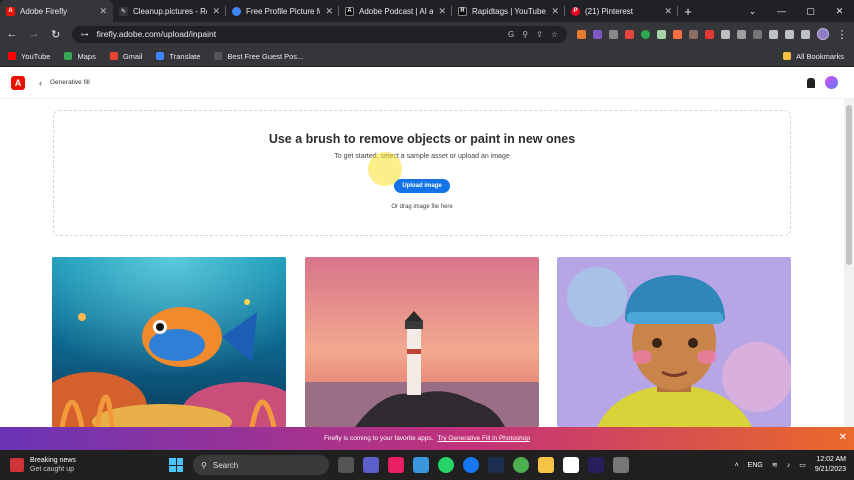 This screenshot has width=854, height=480. What do you see at coordinates (737, 465) in the screenshot?
I see `chevron-up-icon: ˄` at bounding box center [737, 465].